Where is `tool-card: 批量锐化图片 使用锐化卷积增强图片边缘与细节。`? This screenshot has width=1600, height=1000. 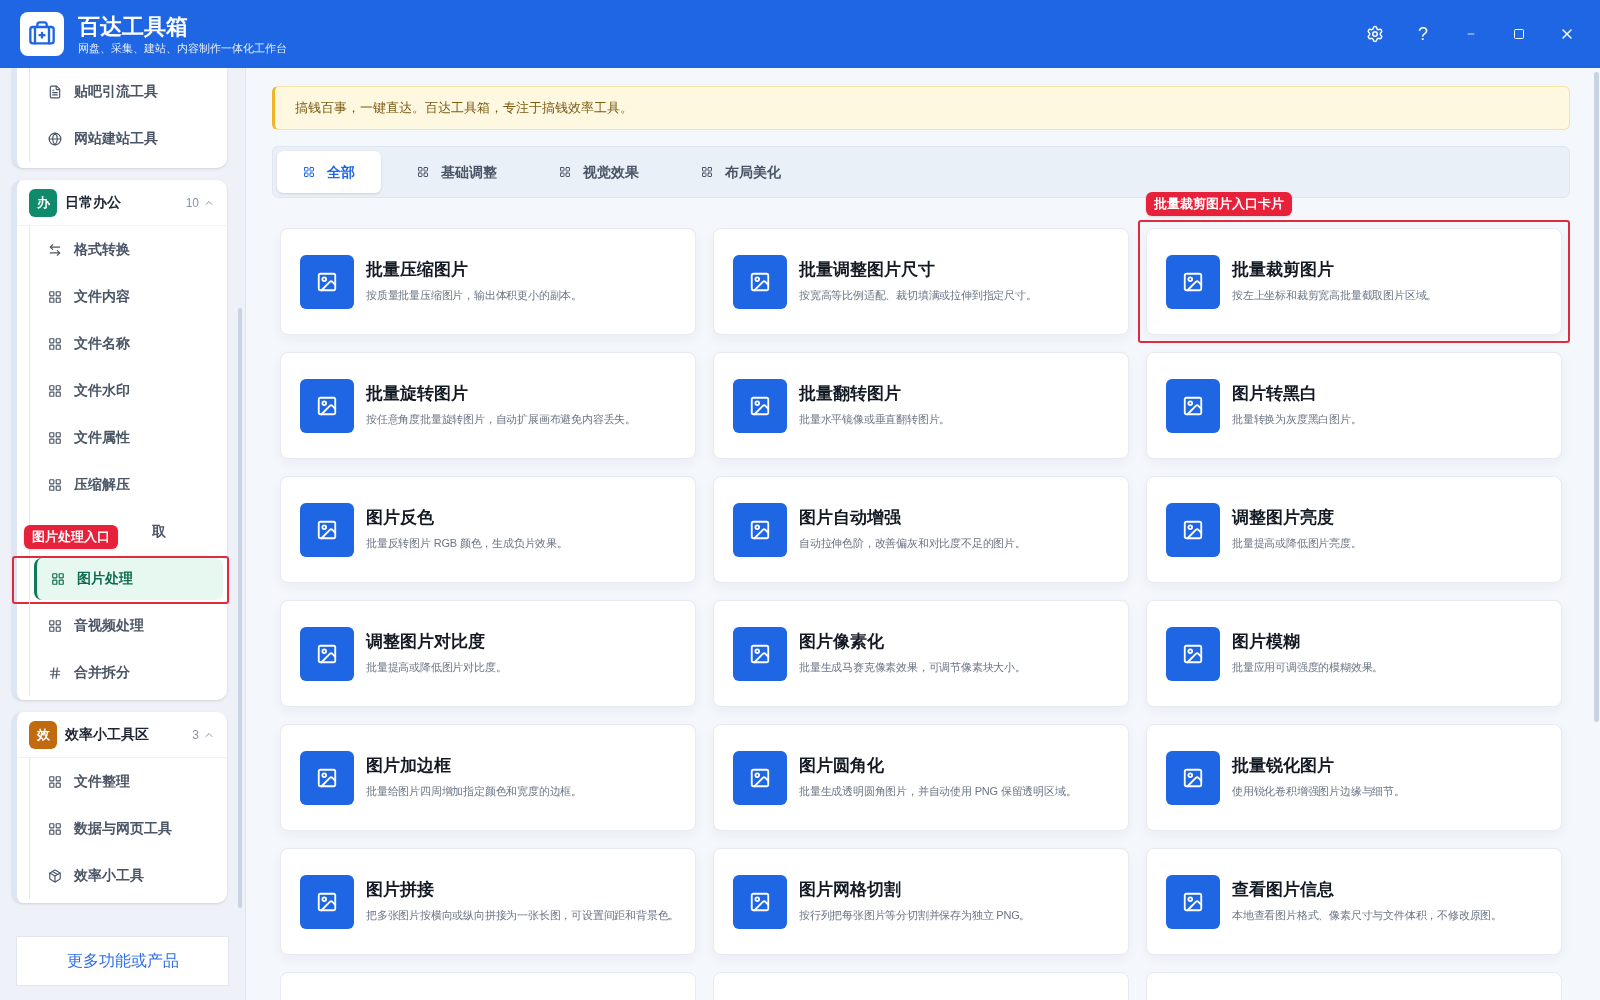
tool-card: 批量锐化图片 使用锐化卷积增强图片边缘与细节。 is located at coordinates (1354, 777).